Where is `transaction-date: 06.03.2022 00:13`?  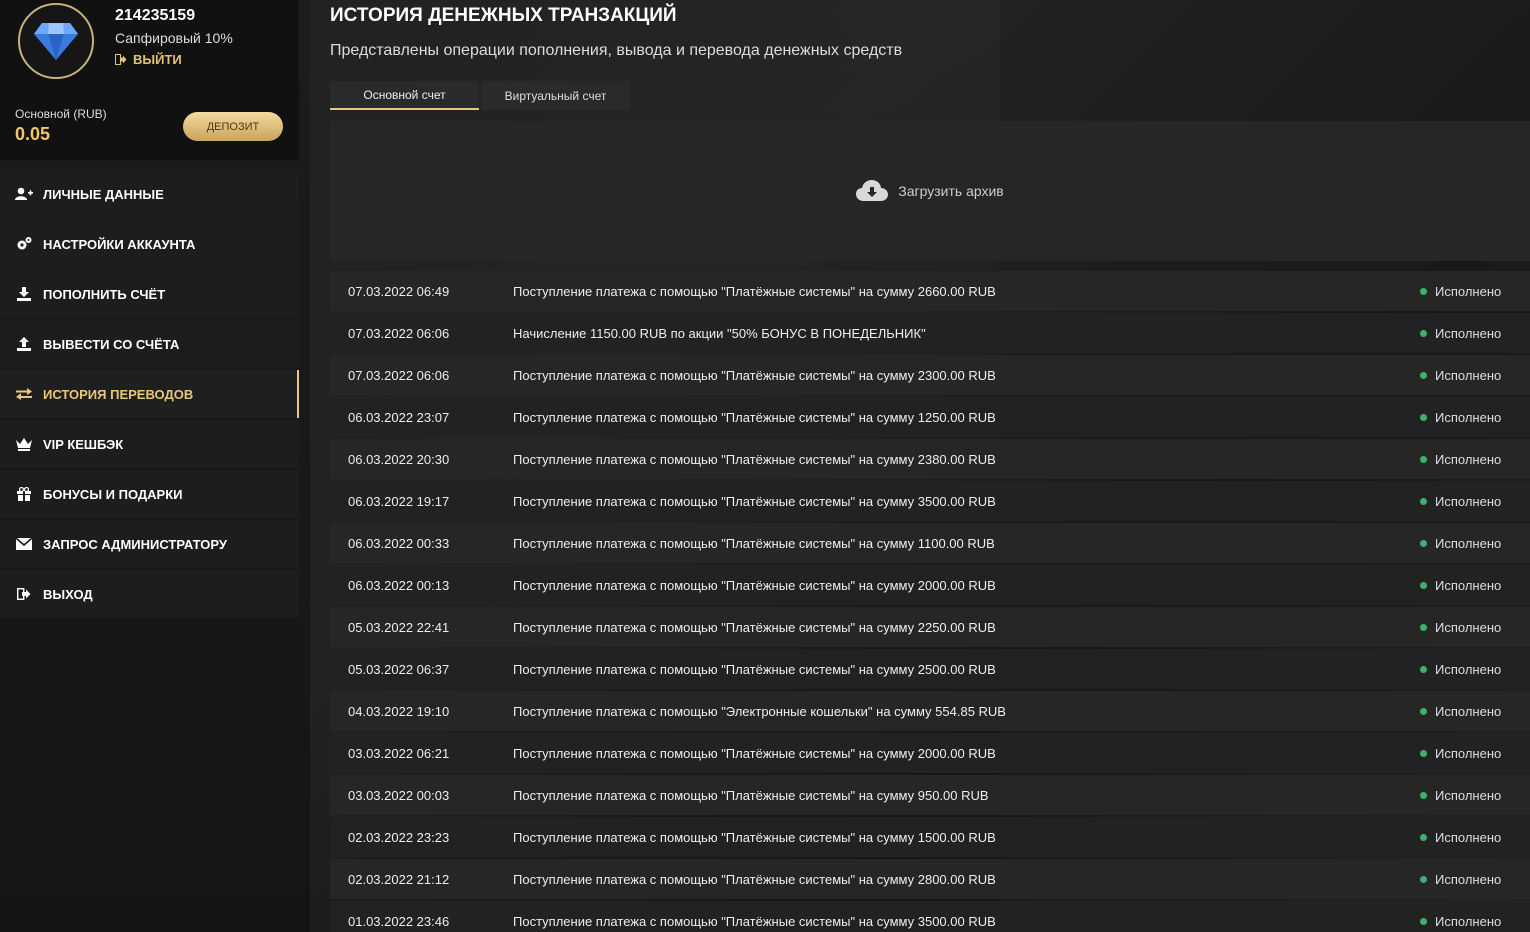 transaction-date: 06.03.2022 00:13 is located at coordinates (399, 585).